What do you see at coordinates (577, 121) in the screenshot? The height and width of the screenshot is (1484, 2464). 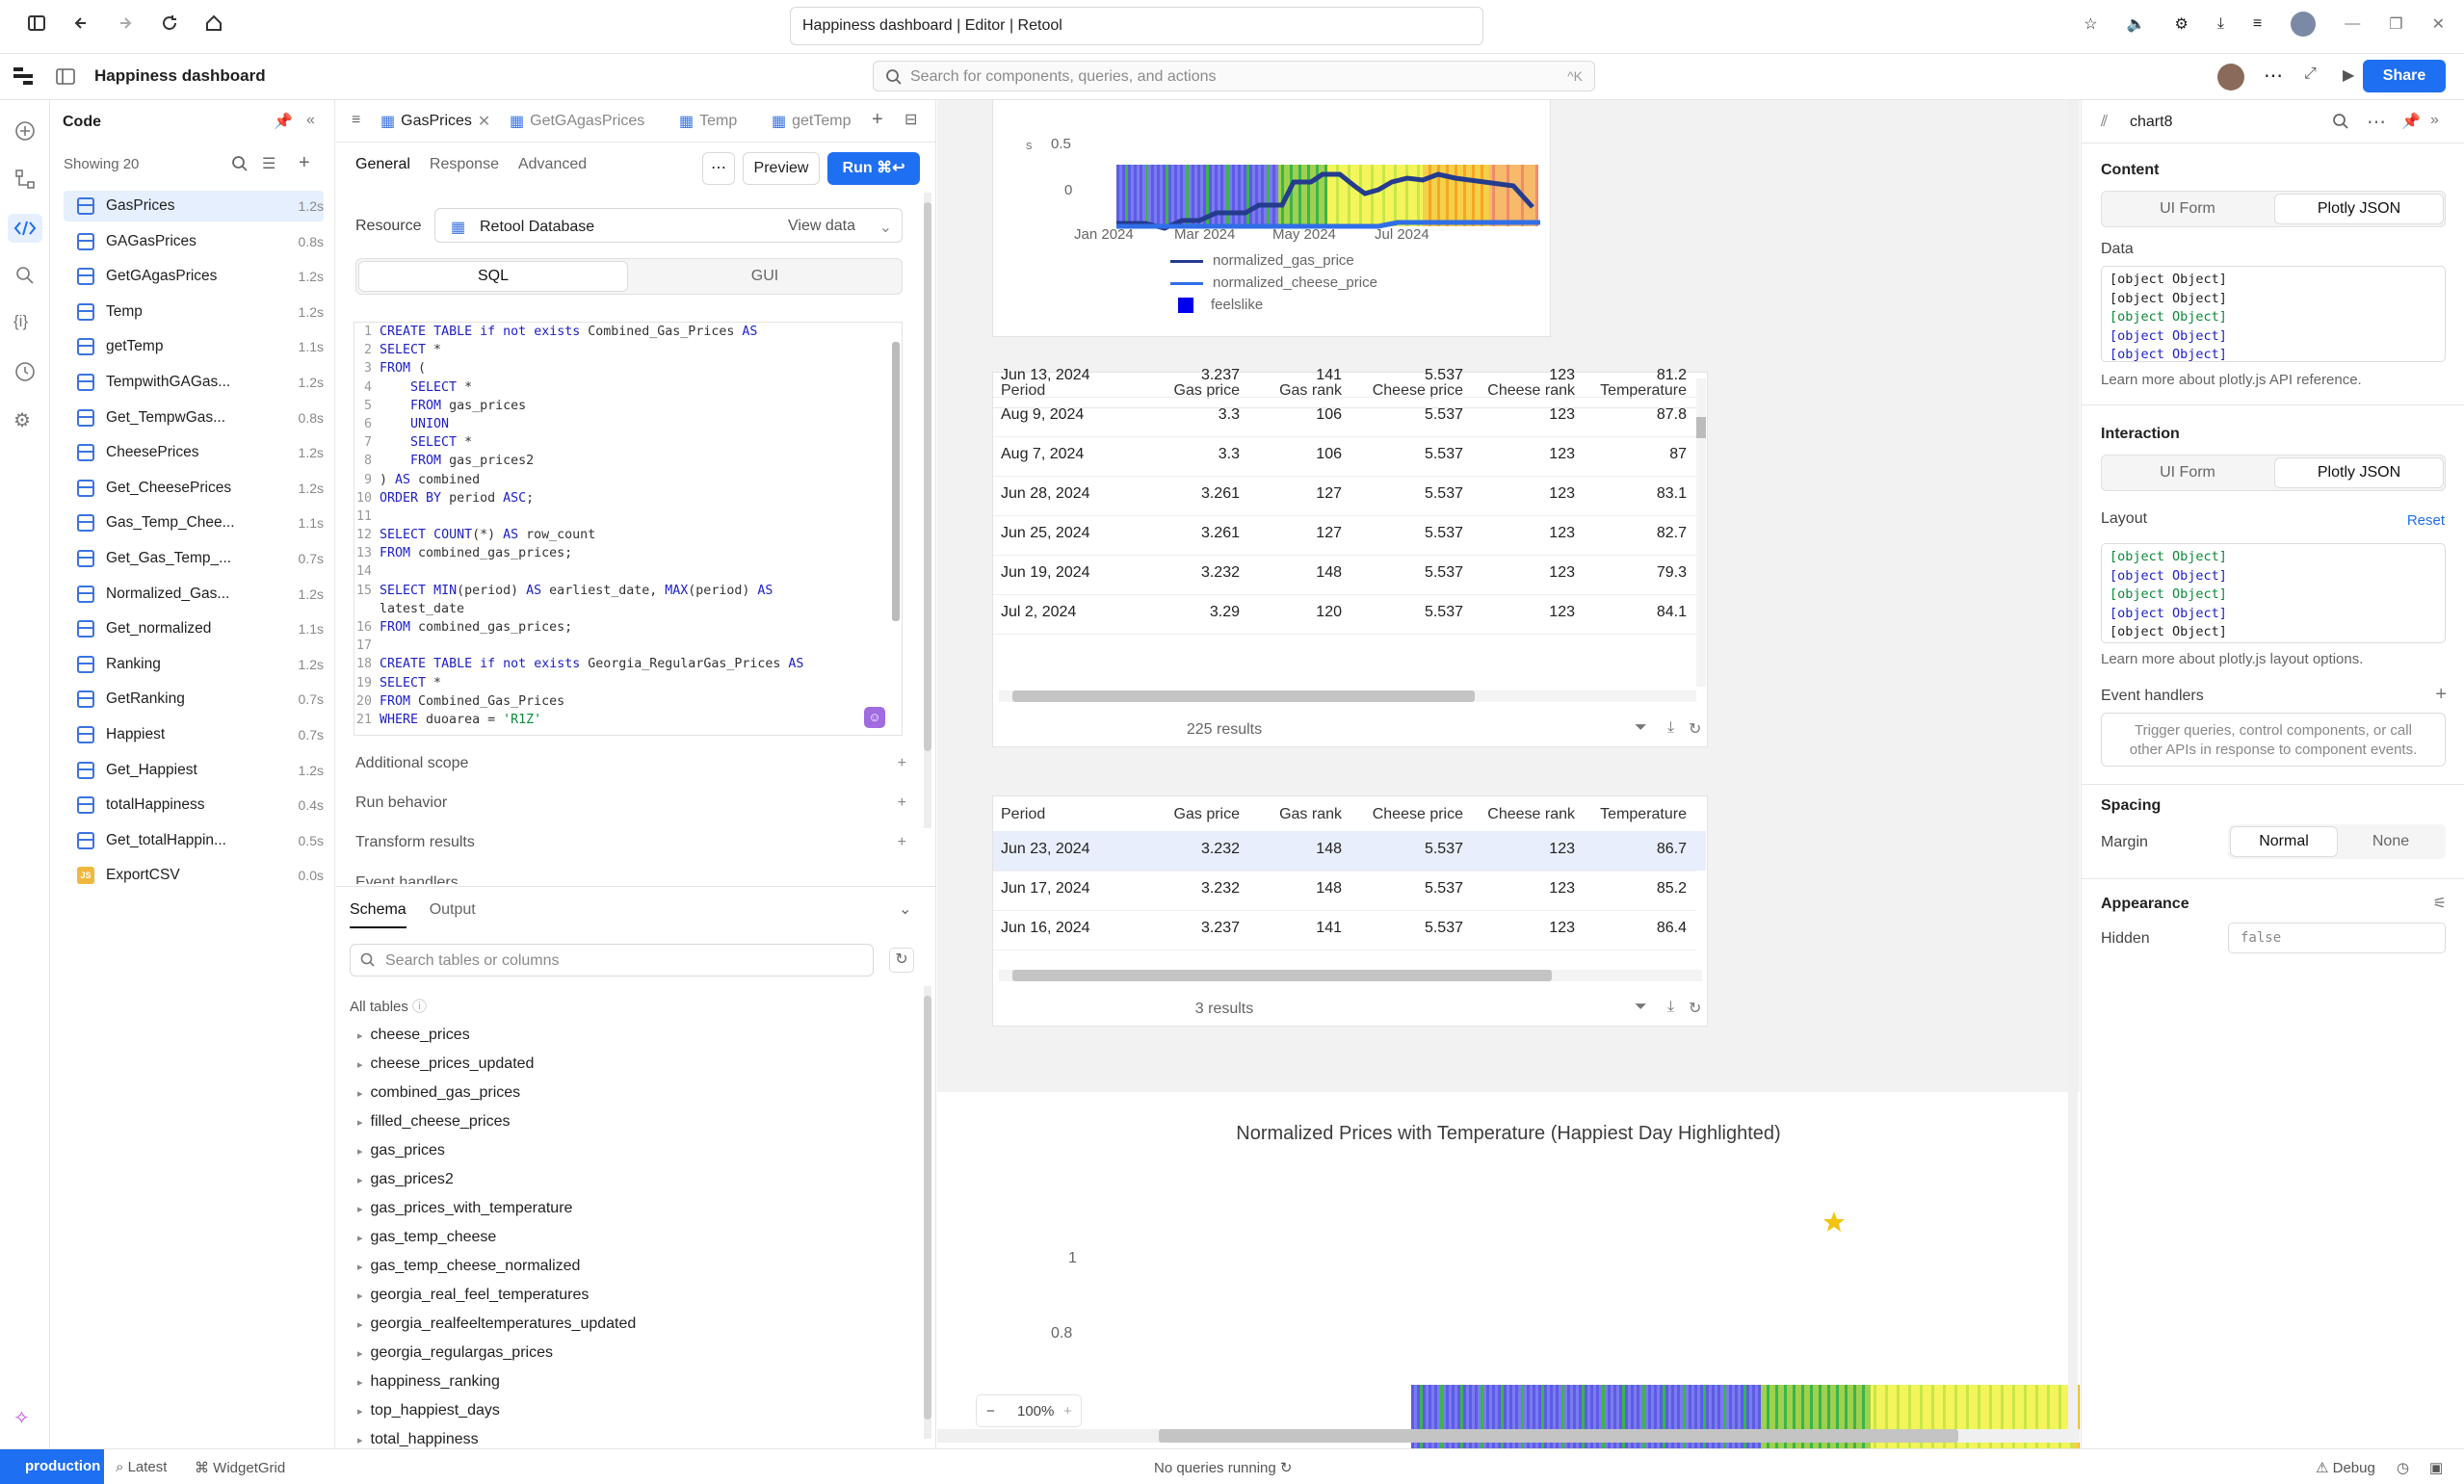 I see `tab-getgagasprices: ▦ GetGAgasPrices` at bounding box center [577, 121].